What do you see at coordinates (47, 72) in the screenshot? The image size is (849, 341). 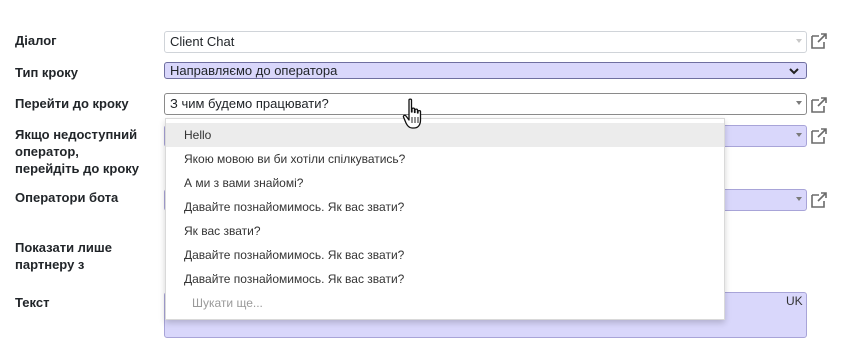 I see `label-step-type: Тип кроку` at bounding box center [47, 72].